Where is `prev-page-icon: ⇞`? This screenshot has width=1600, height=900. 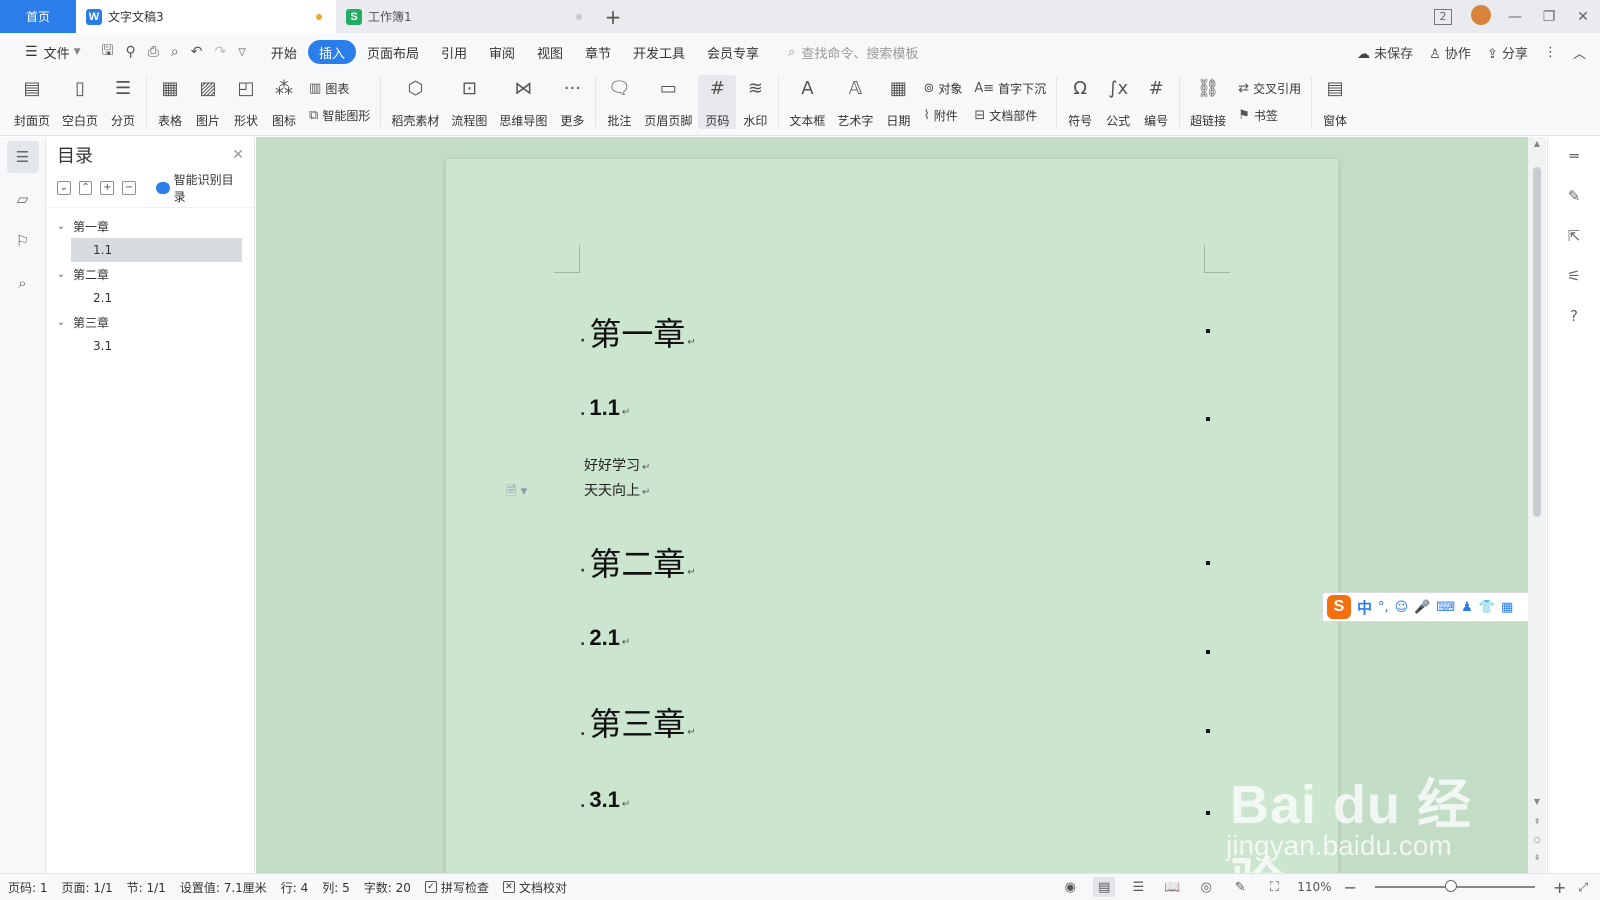
prev-page-icon: ⇞ is located at coordinates (1537, 821).